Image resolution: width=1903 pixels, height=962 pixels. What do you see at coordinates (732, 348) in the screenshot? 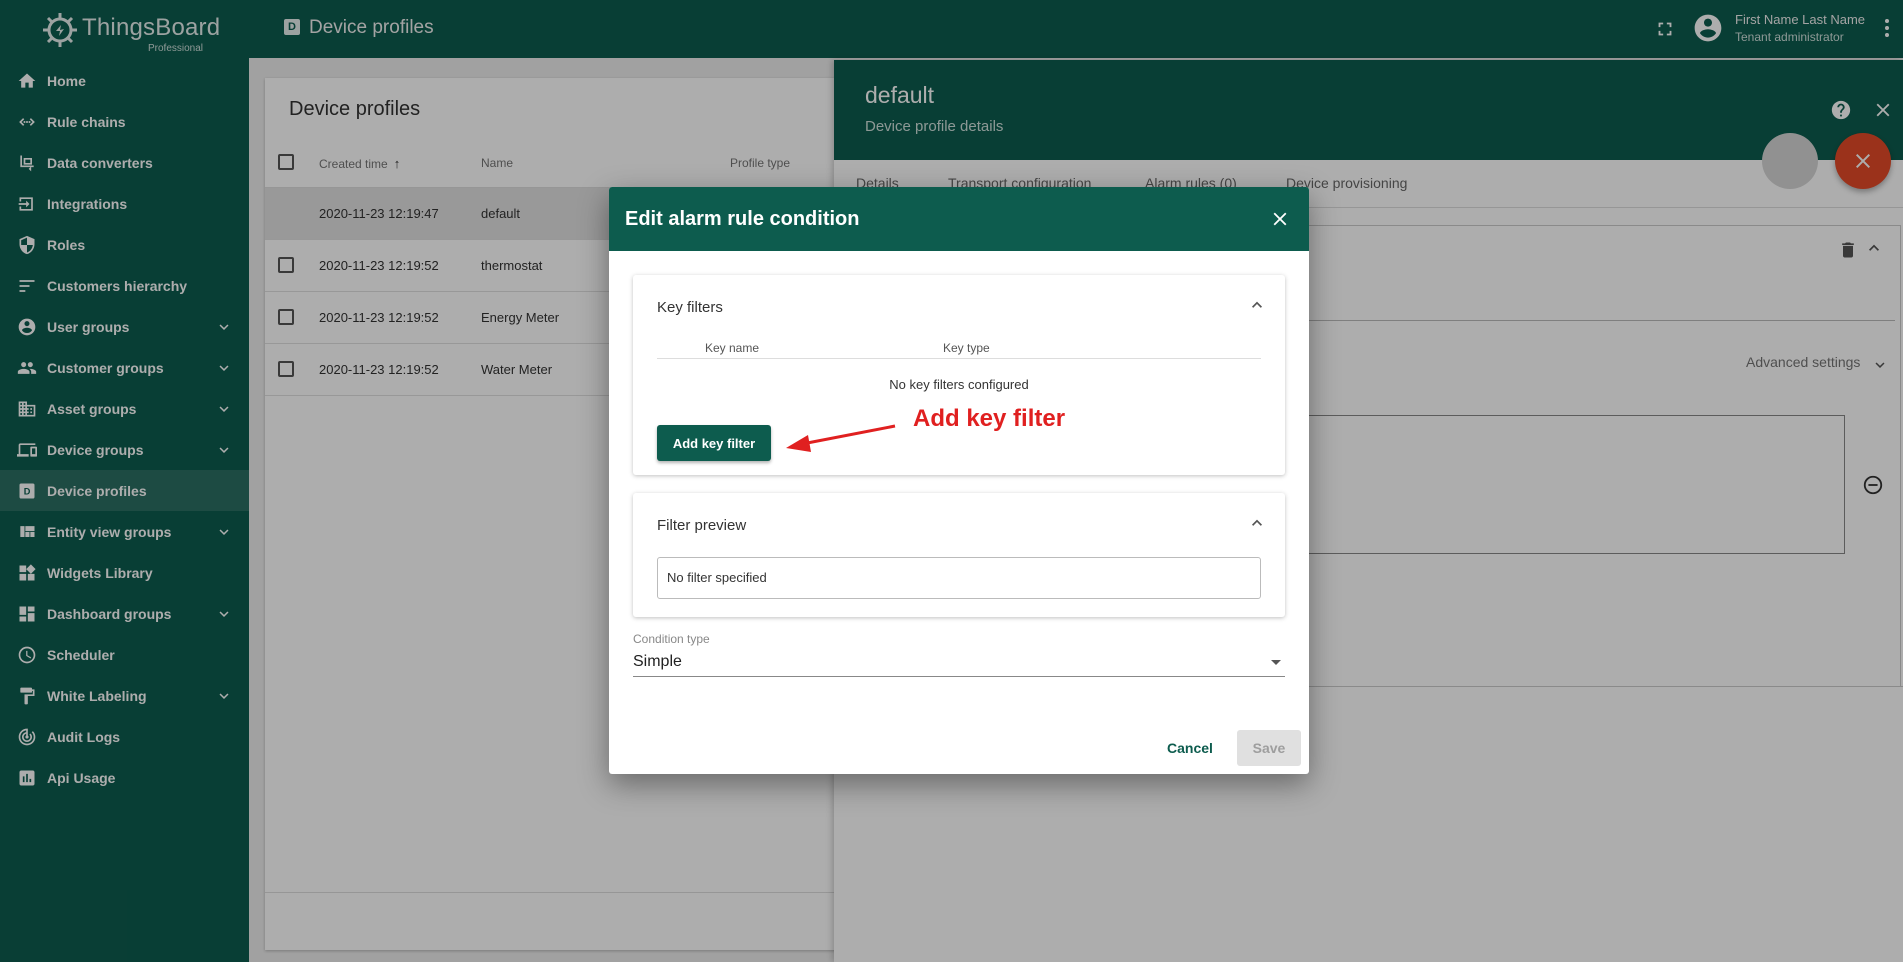
I see `key-name-column: Key name` at bounding box center [732, 348].